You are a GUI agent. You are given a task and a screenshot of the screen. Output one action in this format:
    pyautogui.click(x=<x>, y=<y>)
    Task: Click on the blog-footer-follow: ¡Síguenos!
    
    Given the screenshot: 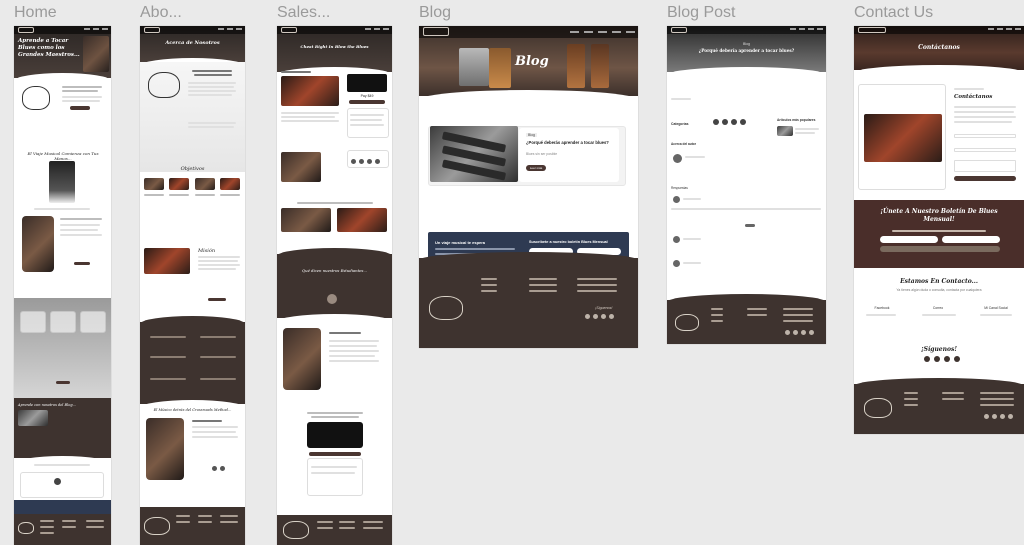 What is the action you would take?
    pyautogui.click(x=604, y=308)
    